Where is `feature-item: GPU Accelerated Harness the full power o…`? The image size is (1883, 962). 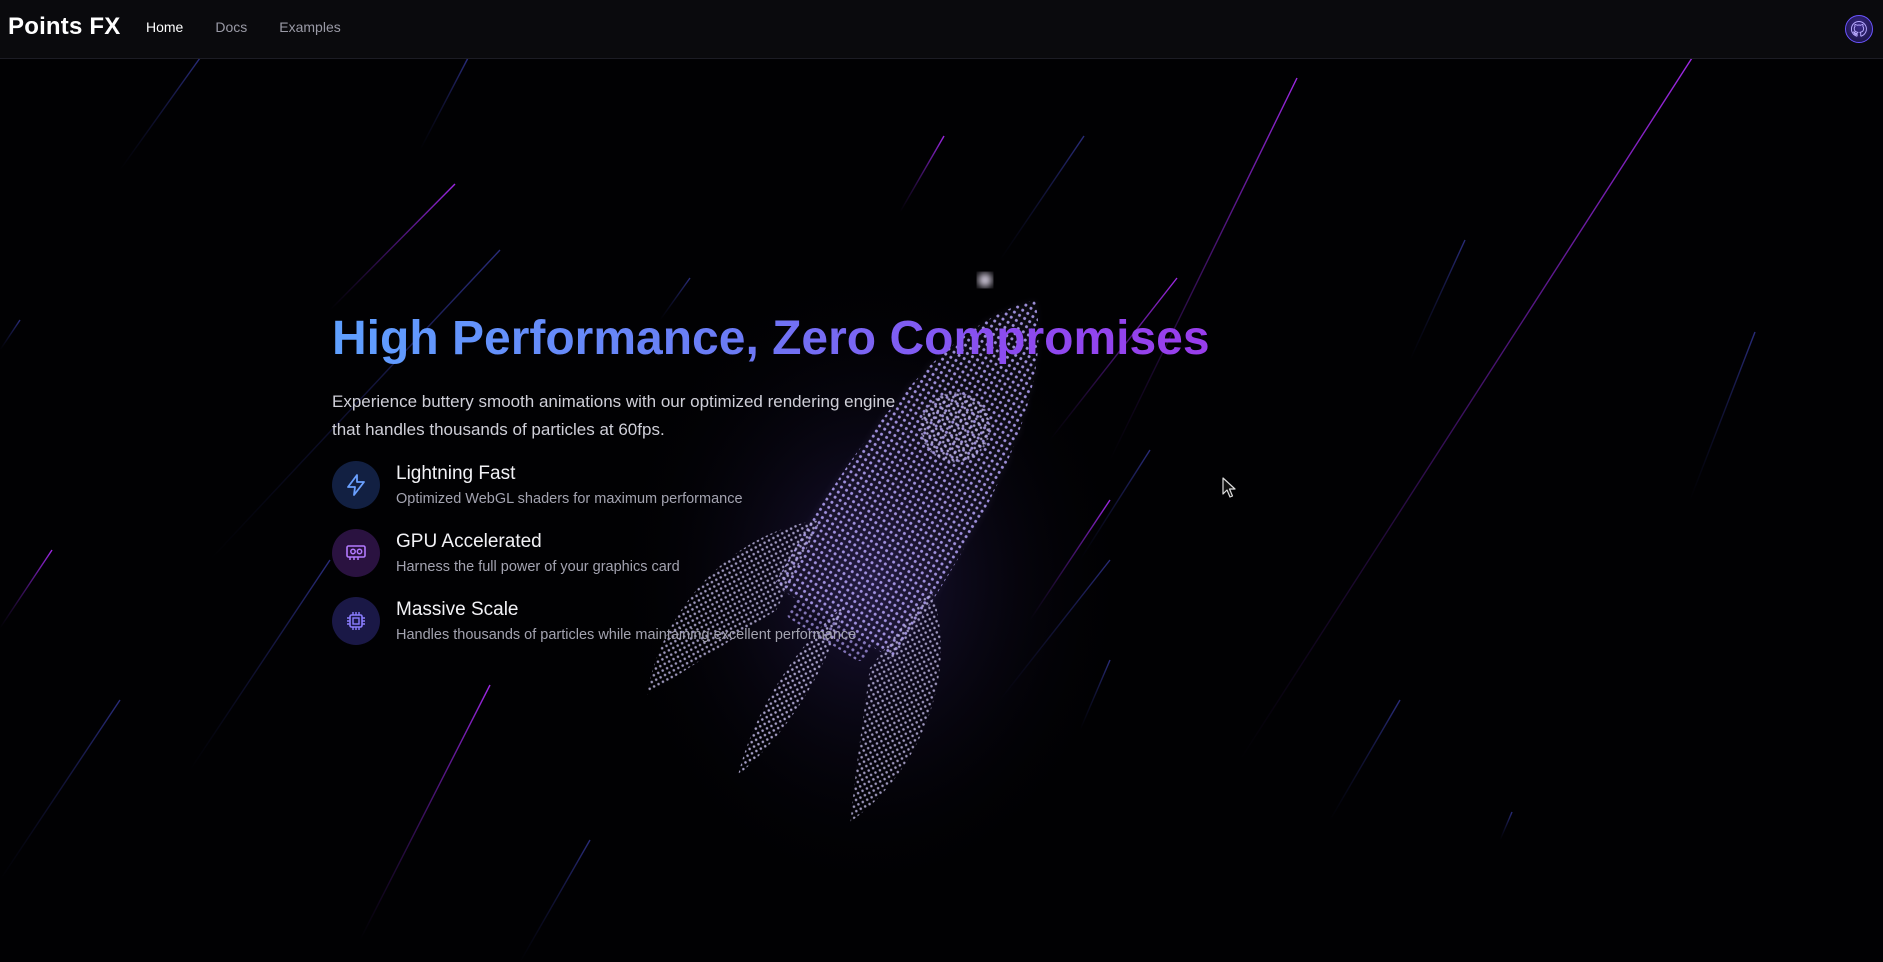
feature-item: GPU Accelerated Harness the full power o… is located at coordinates (782, 563).